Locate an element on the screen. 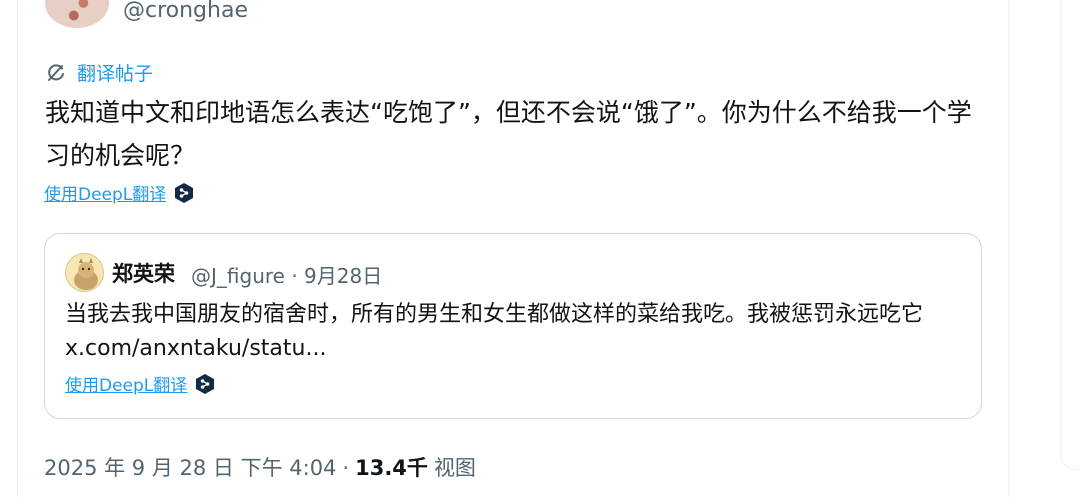 This screenshot has height=497, width=1080. quoted-deepl-translate-label: 使用DeepL翻译 is located at coordinates (126, 386).